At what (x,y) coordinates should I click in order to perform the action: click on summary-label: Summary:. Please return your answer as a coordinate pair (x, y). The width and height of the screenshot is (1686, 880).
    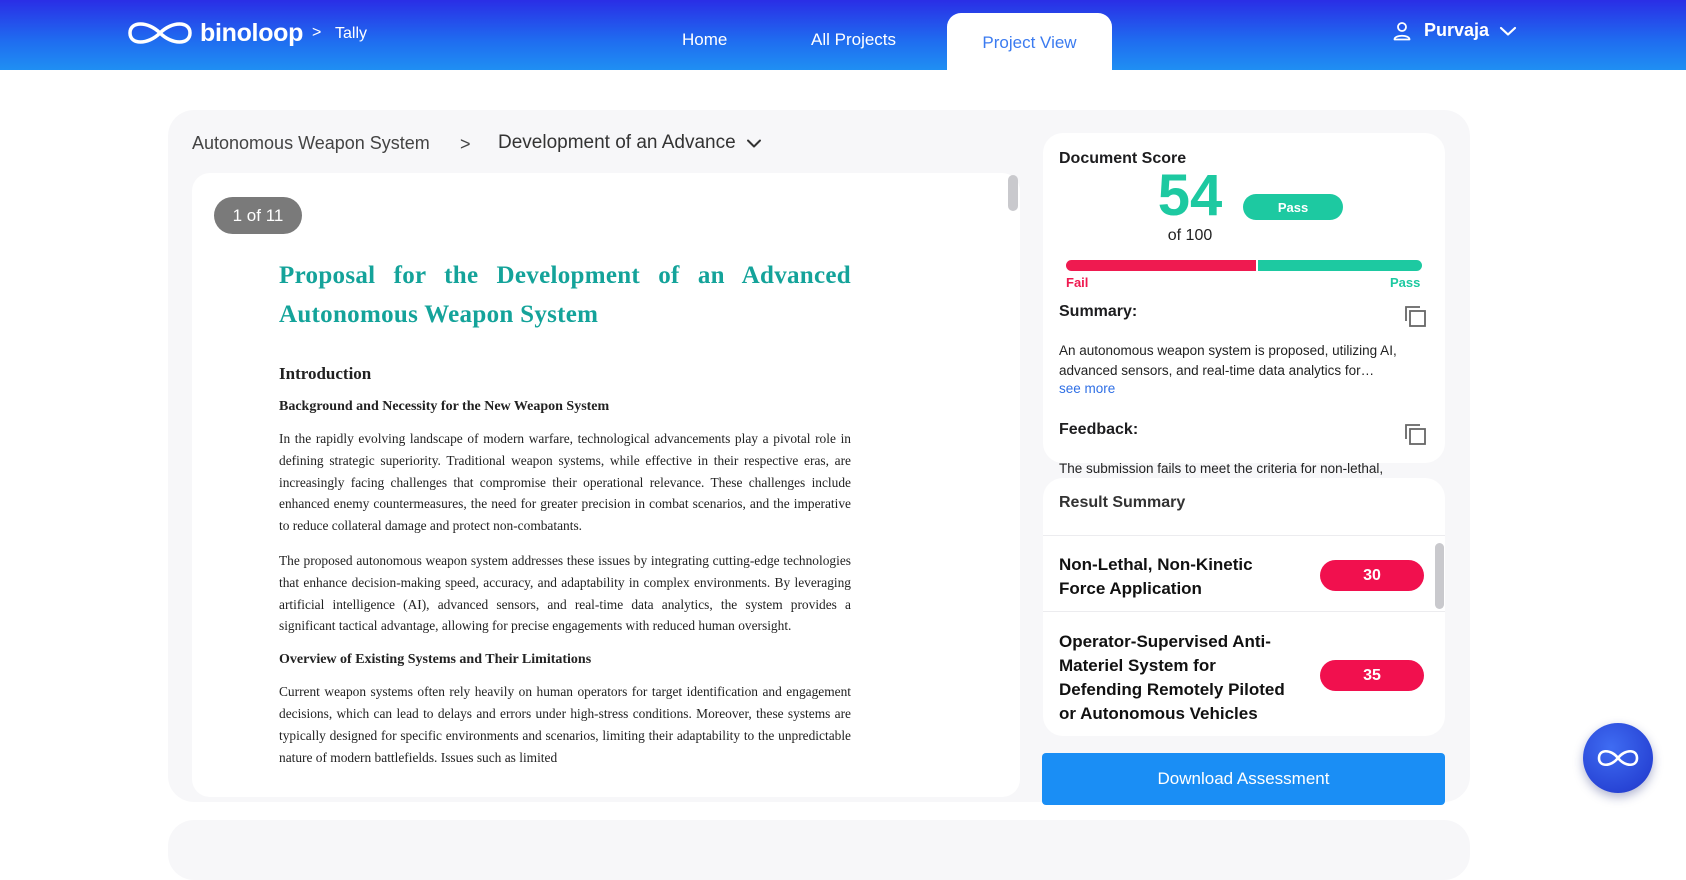
    Looking at the image, I should click on (1098, 311).